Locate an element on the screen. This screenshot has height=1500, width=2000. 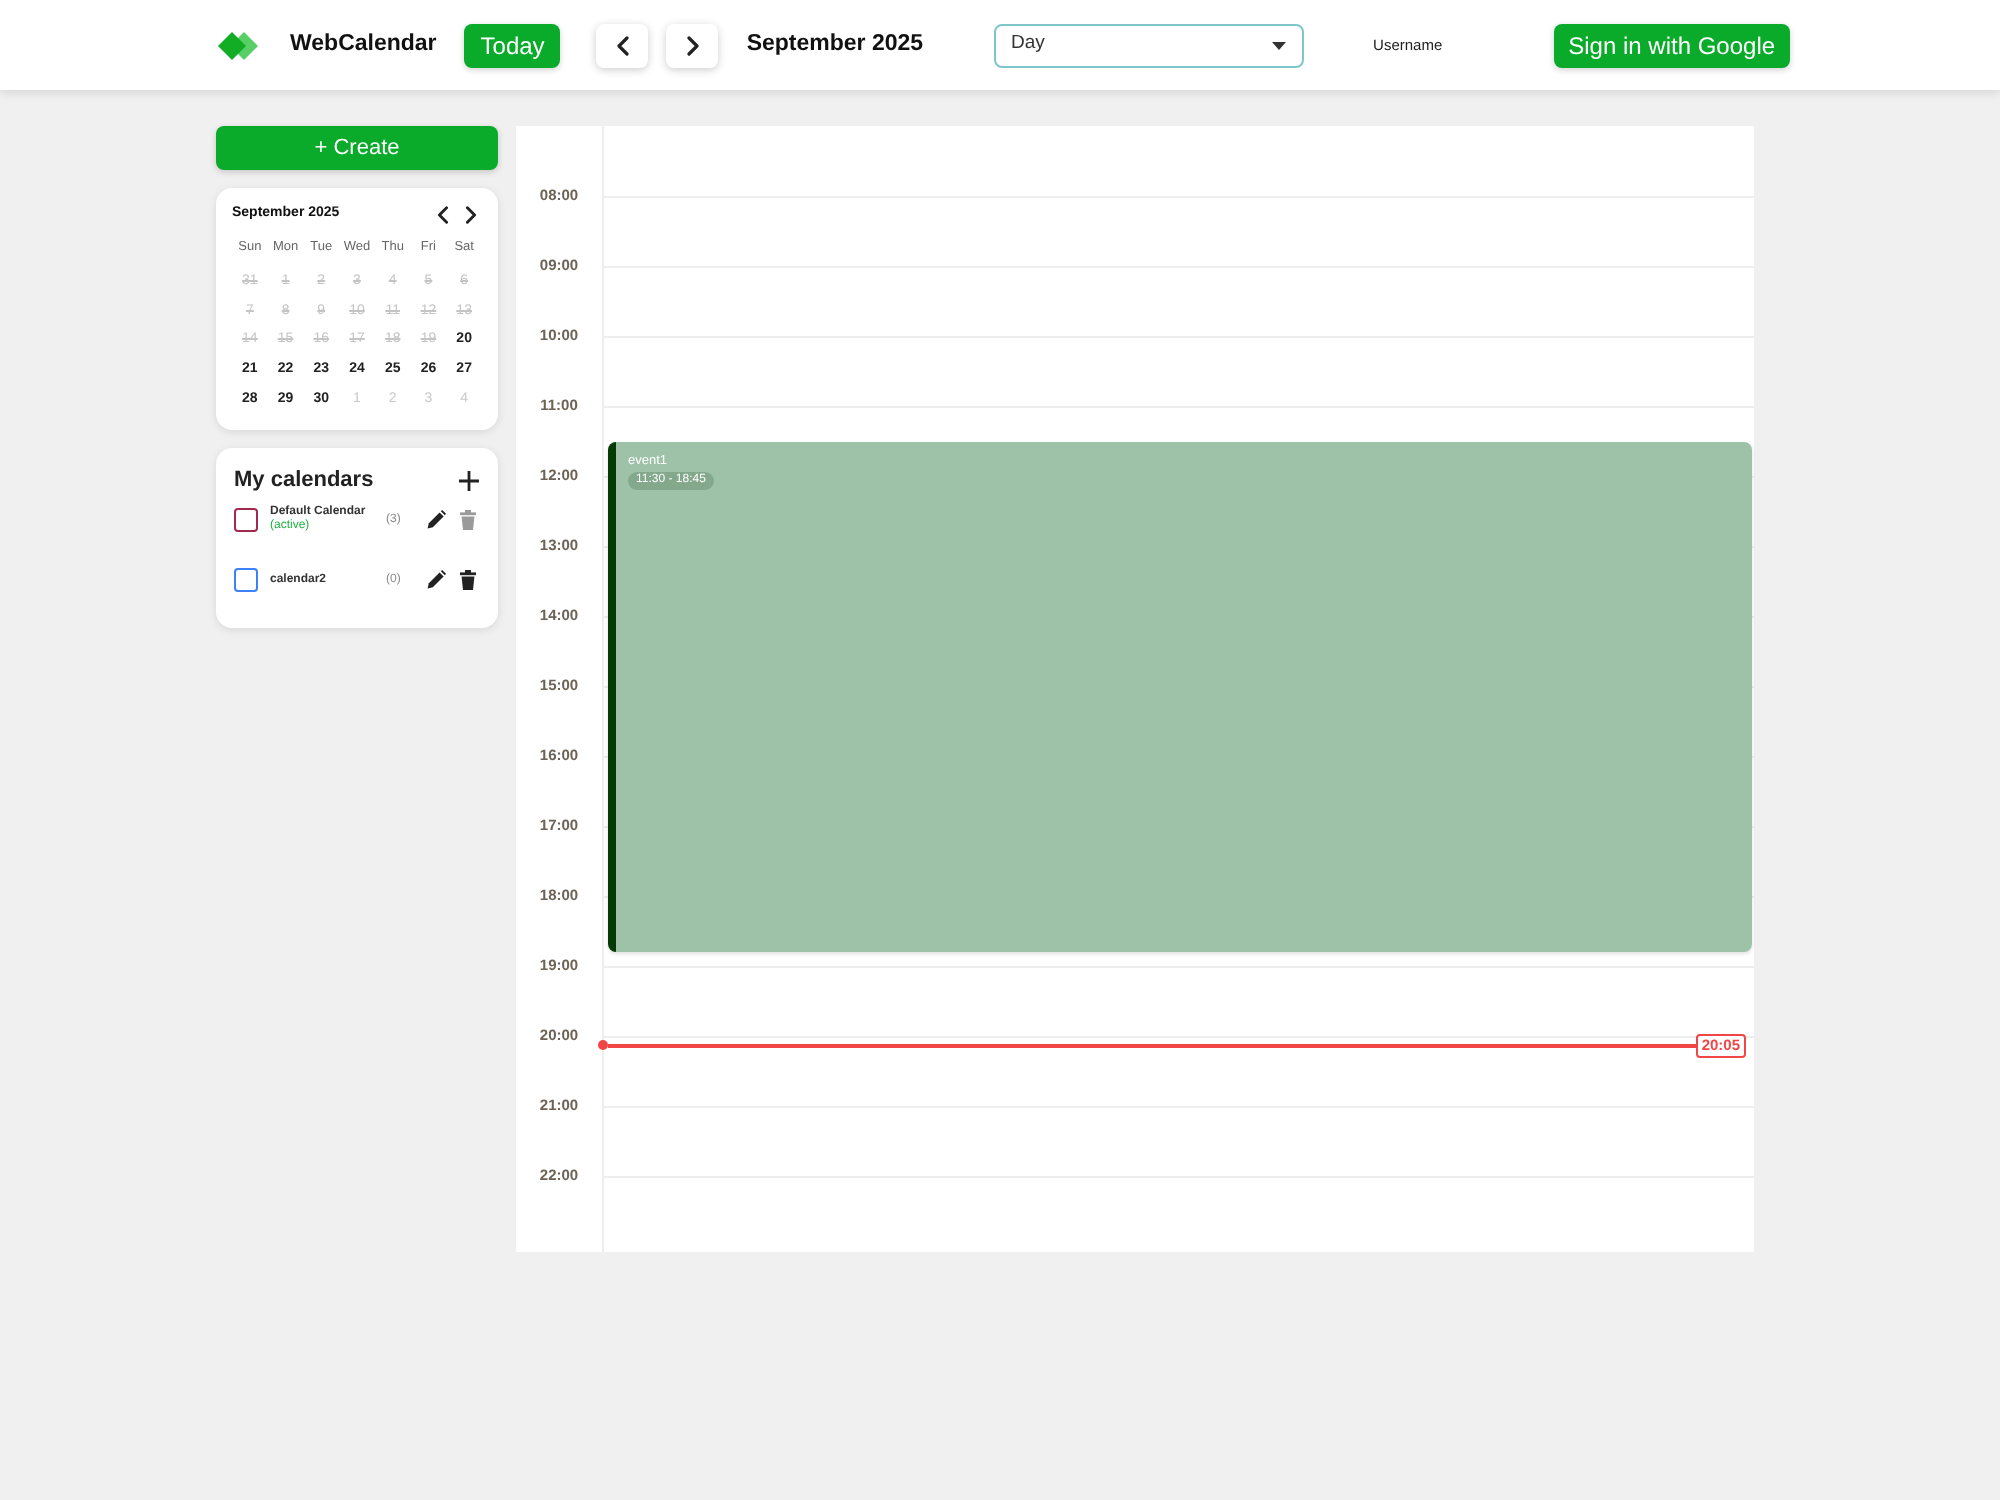
sign-in-button: Sign in with Google is located at coordinates (1672, 45).